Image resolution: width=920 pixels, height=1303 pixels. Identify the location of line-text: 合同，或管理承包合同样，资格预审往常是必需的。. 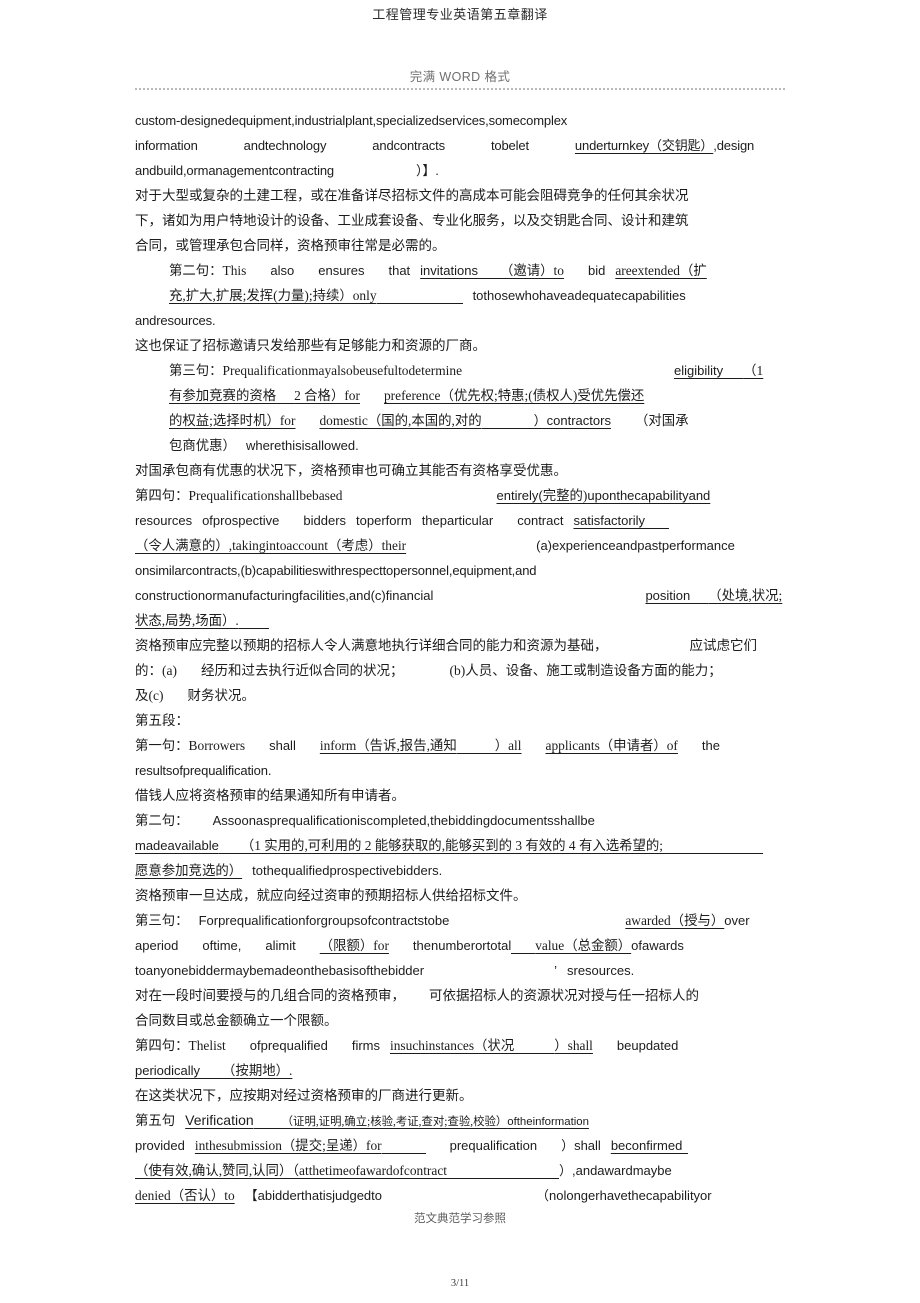
(290, 245).